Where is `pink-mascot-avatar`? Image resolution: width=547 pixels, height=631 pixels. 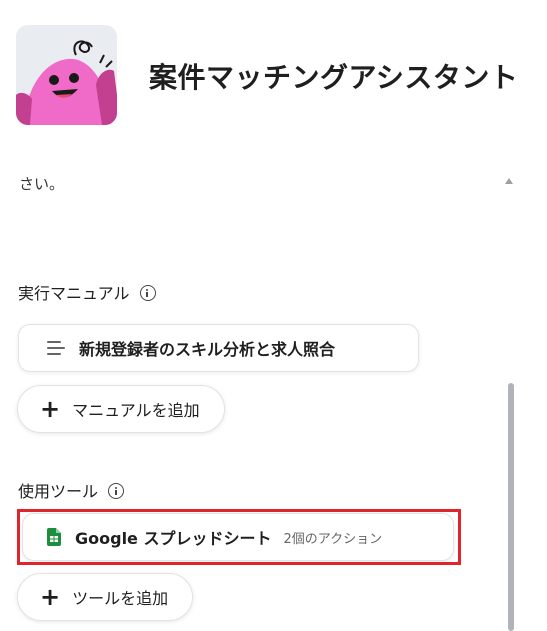
pink-mascot-avatar is located at coordinates (66, 75).